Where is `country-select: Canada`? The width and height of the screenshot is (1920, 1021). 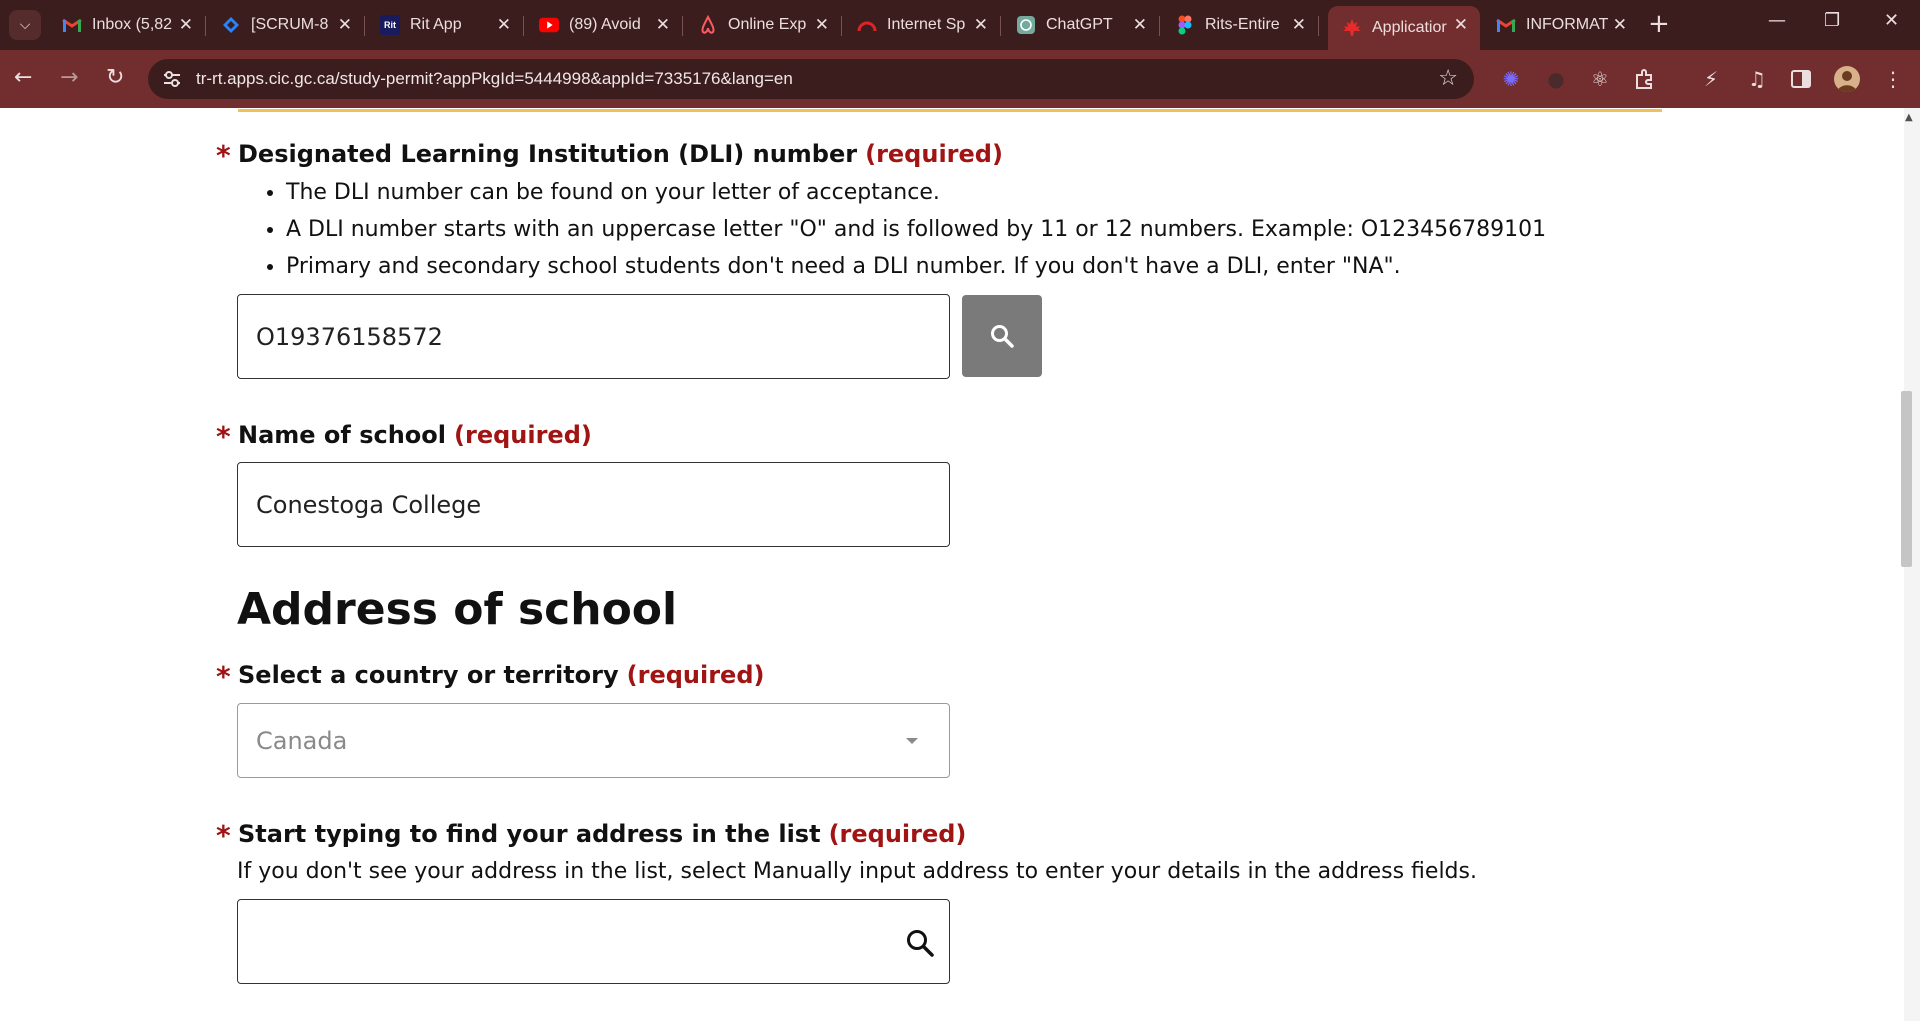
country-select: Canada is located at coordinates (593, 740).